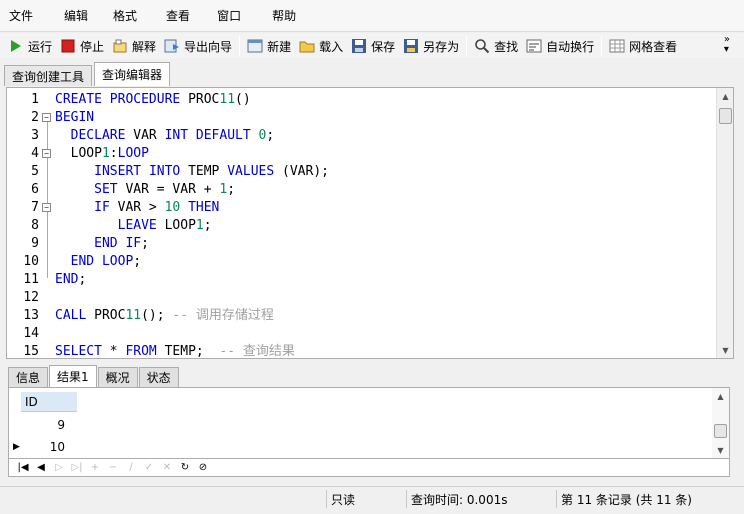 The width and height of the screenshot is (744, 514). What do you see at coordinates (727, 45) in the screenshot?
I see `toolbar-overflow-icon: » ▾` at bounding box center [727, 45].